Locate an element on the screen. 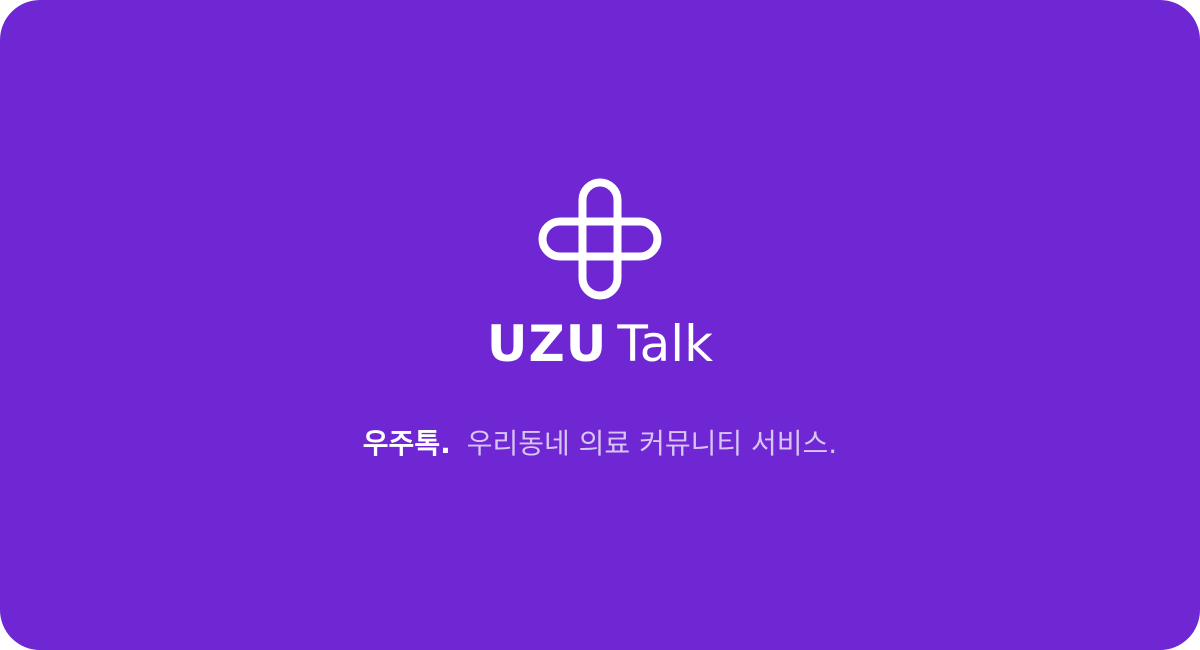 This screenshot has height=650, width=1200. tagline-brand: 우주톡. is located at coordinates (406, 443).